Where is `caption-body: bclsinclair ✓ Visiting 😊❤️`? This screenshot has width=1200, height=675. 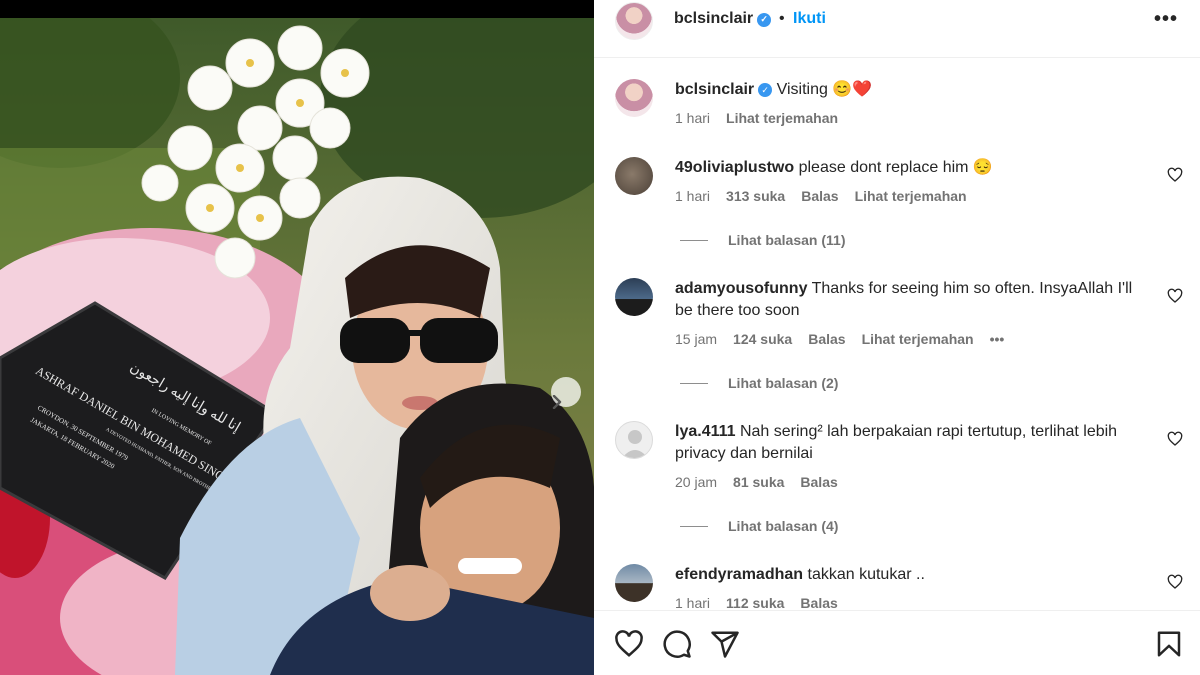 caption-body: bclsinclair ✓ Visiting 😊❤️ is located at coordinates (910, 90).